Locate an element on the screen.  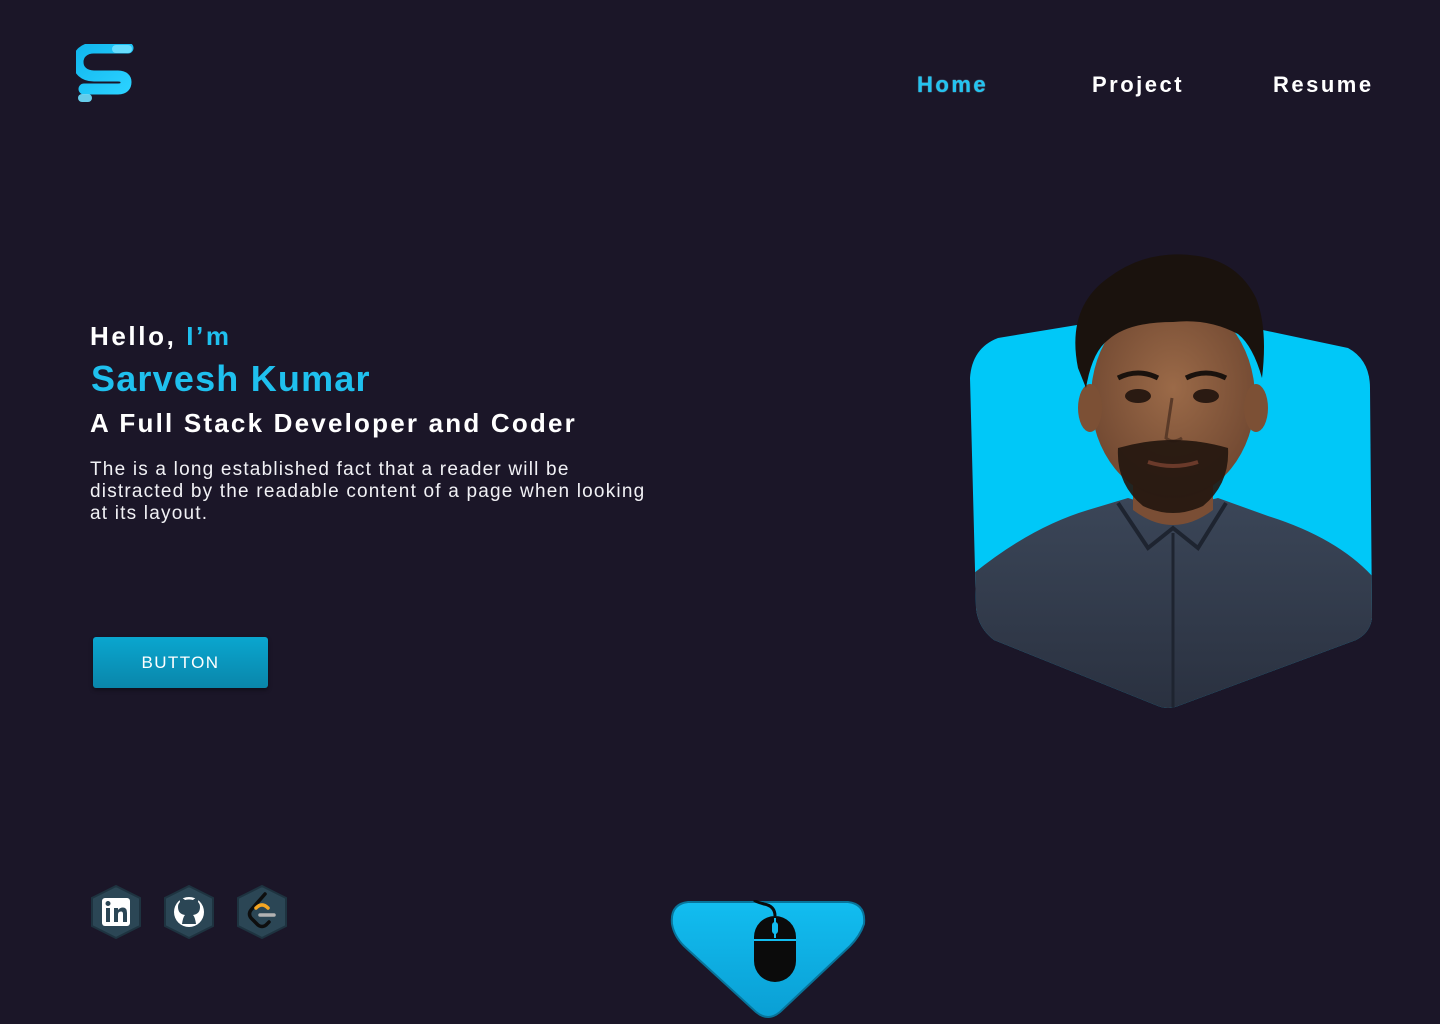
hero-name: Sarvesh Kumar is located at coordinates (231, 378).